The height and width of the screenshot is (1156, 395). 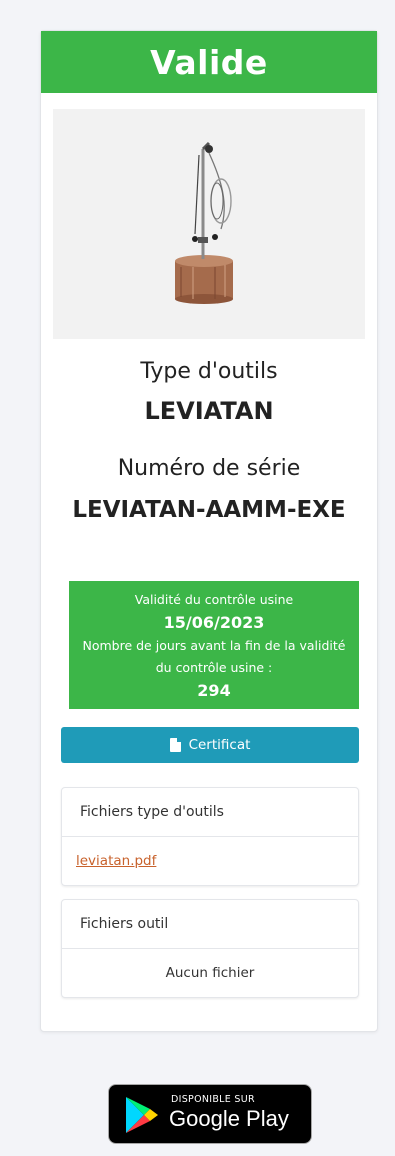 What do you see at coordinates (214, 690) in the screenshot?
I see `days-remaining-value: 294` at bounding box center [214, 690].